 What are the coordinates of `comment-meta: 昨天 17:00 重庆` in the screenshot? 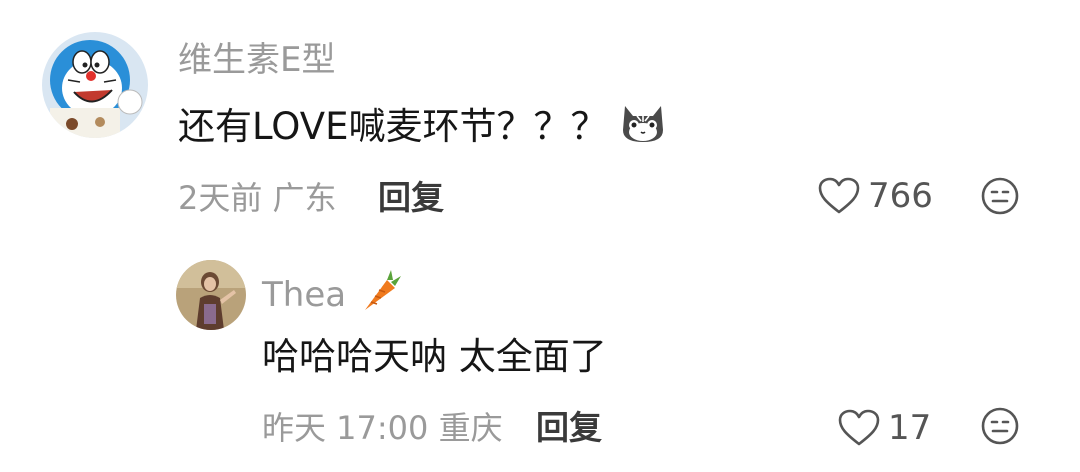 It's located at (382, 428).